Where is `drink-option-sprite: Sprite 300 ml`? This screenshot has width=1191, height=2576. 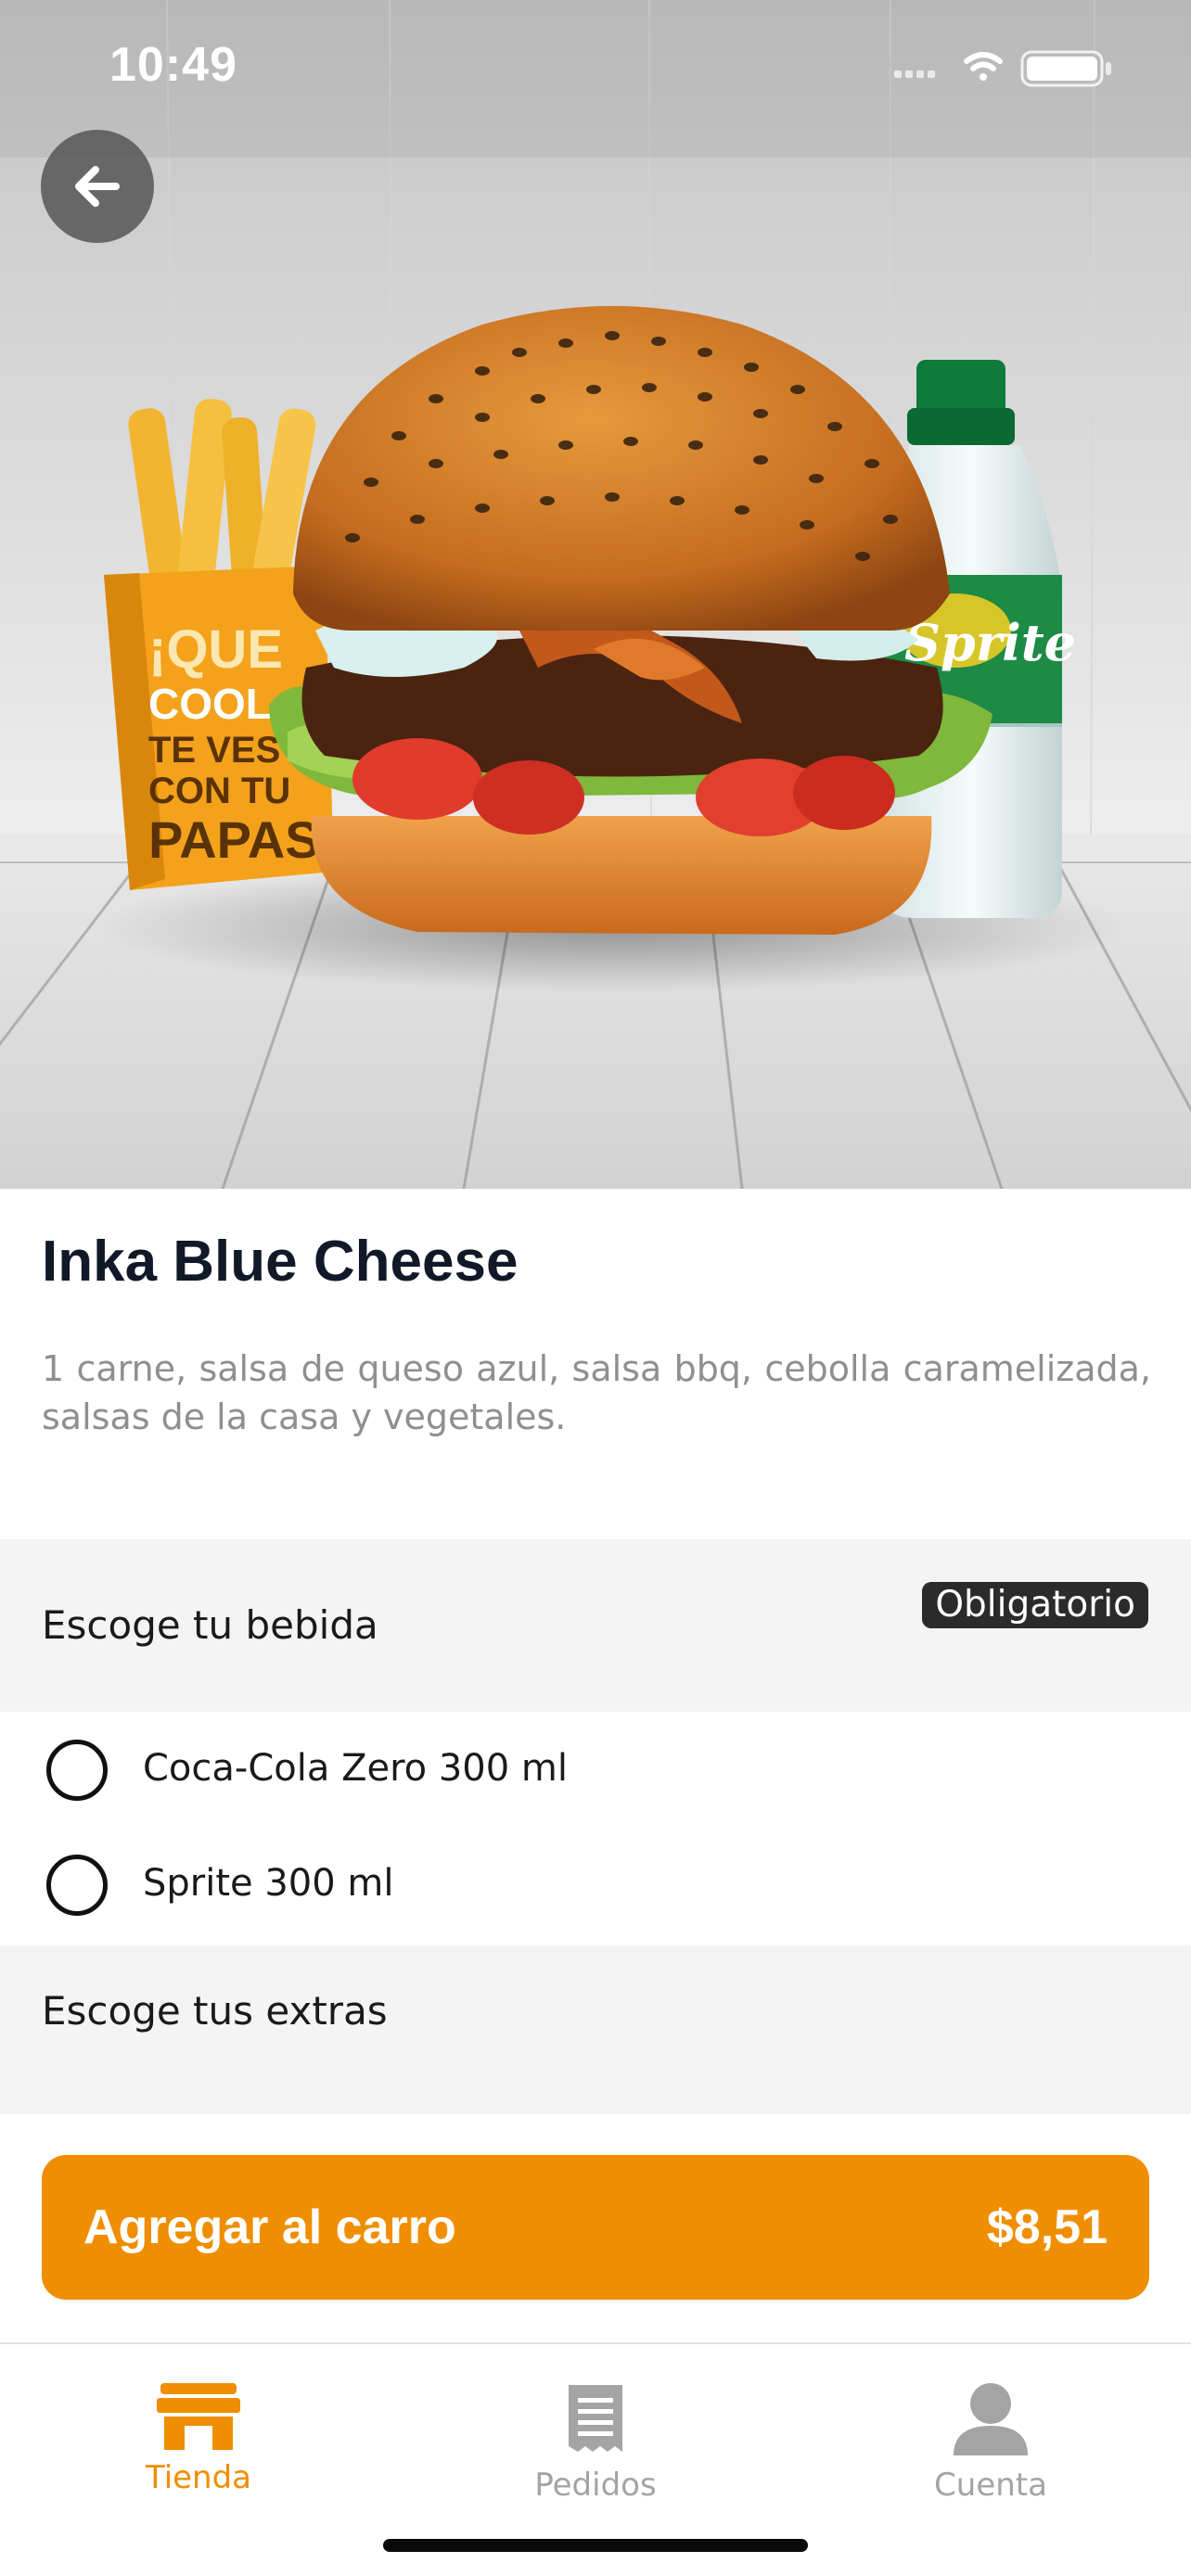 drink-option-sprite: Sprite 300 ml is located at coordinates (595, 1885).